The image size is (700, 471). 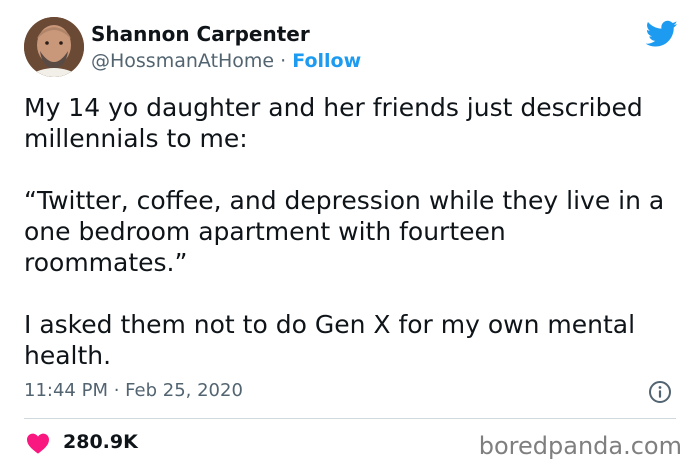 What do you see at coordinates (100, 442) in the screenshot?
I see `like-count: 280.9K` at bounding box center [100, 442].